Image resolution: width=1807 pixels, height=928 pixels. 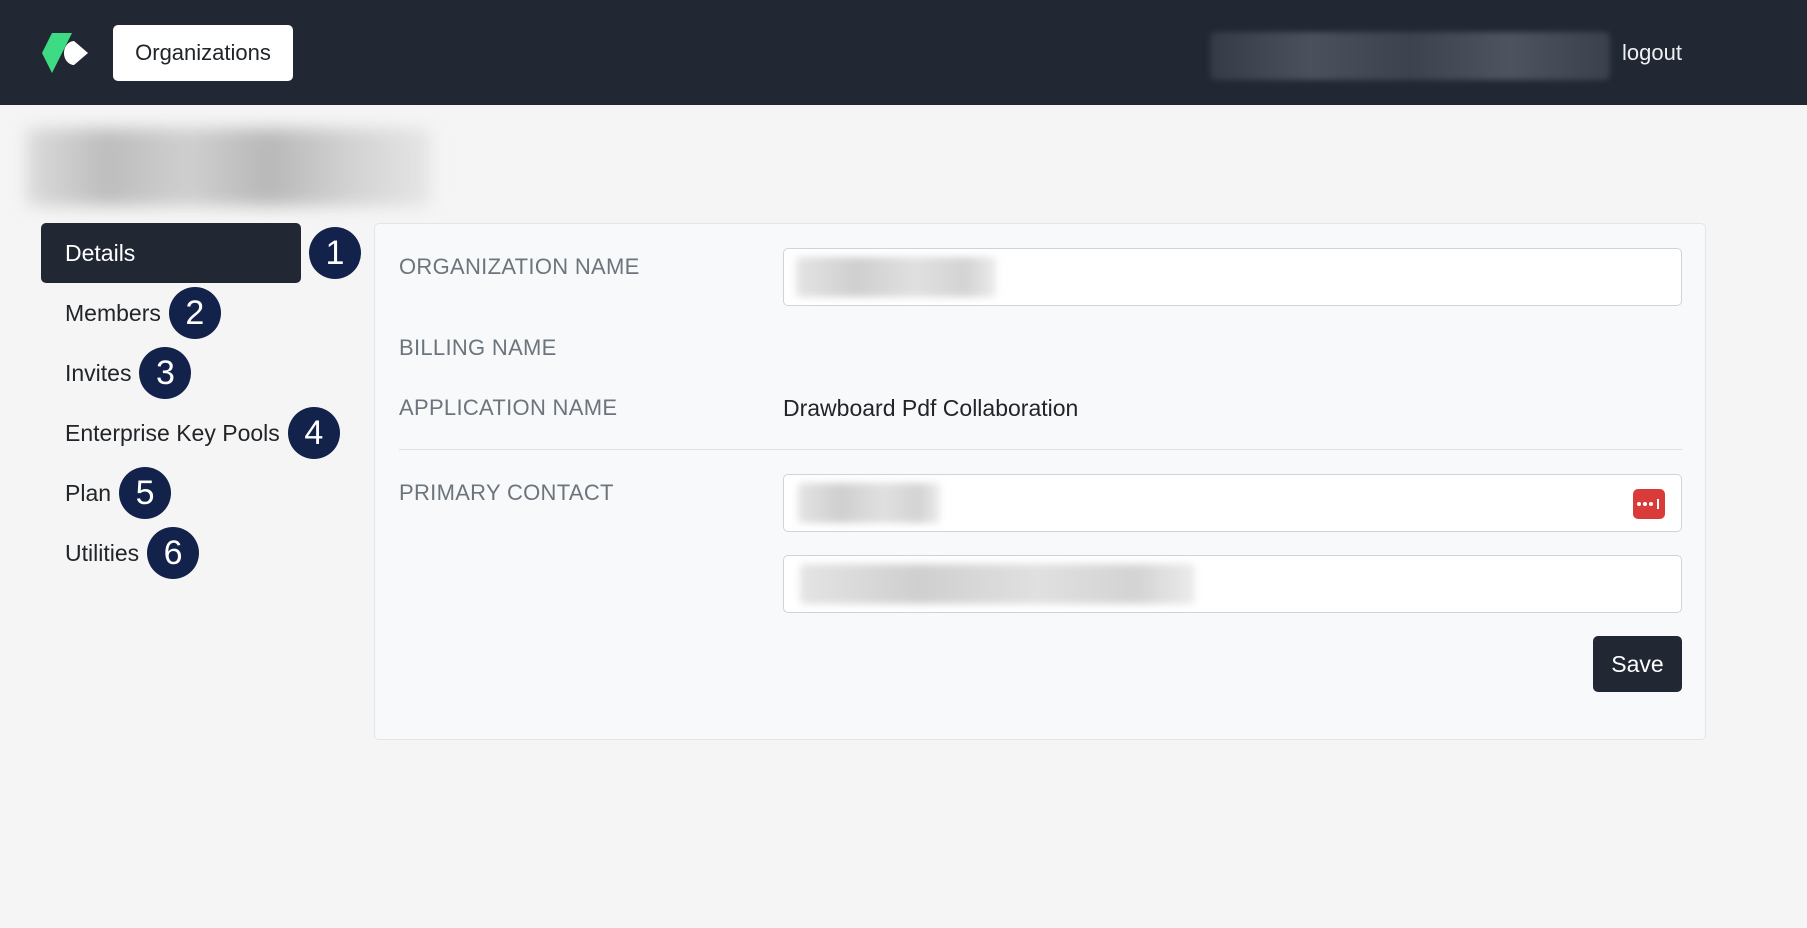 I want to click on drawboard-logo-icon, so click(x=65, y=53).